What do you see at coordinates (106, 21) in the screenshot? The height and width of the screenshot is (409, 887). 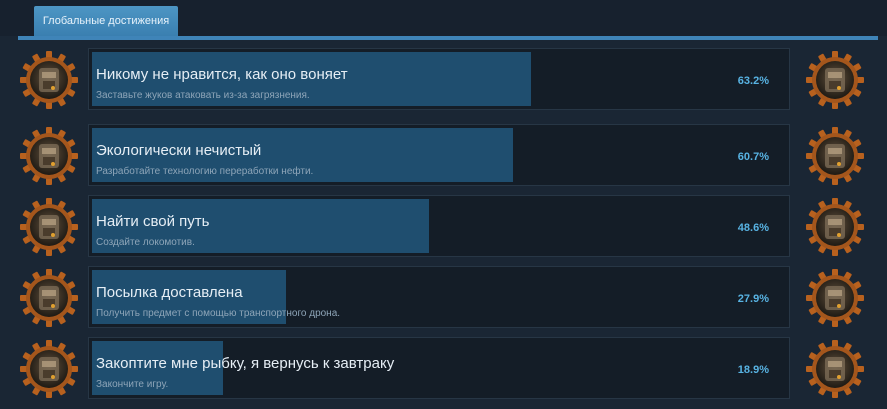 I see `tab-global-achievements: Глобальные достижения` at bounding box center [106, 21].